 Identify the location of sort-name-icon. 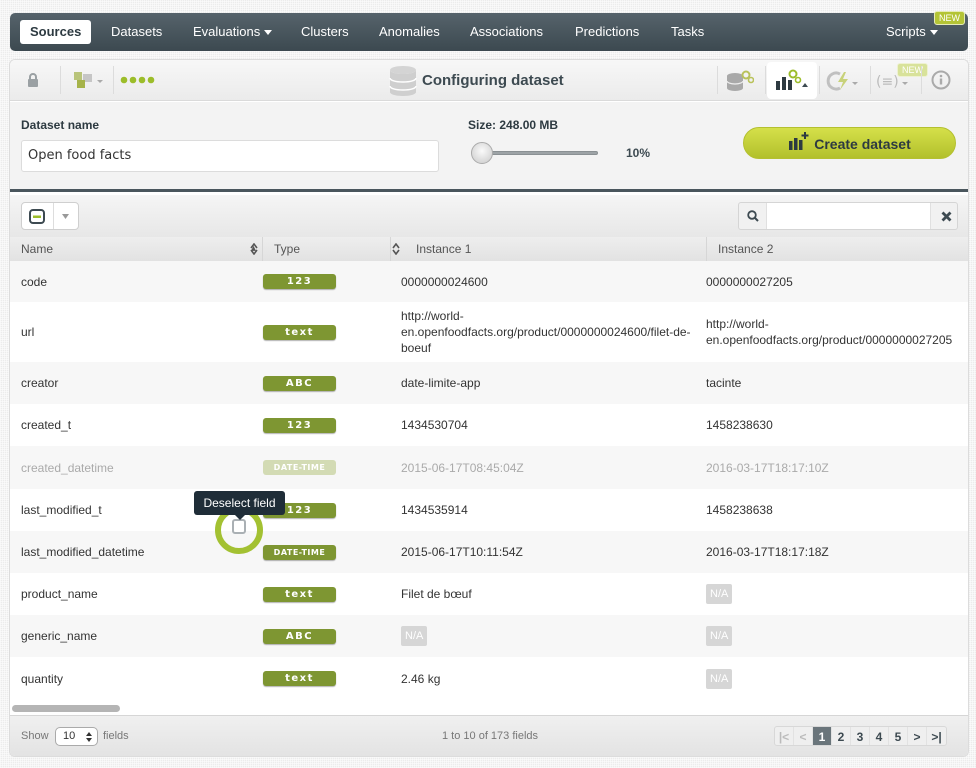
(254, 249).